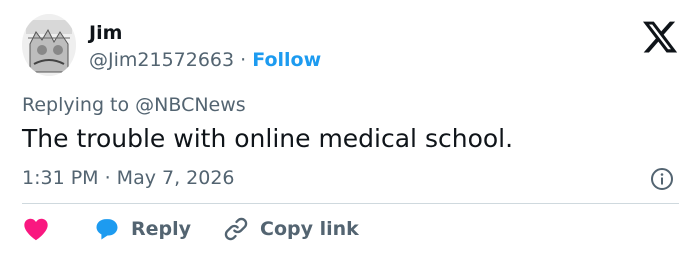  I want to click on copy-link-button: Copy link, so click(290, 229).